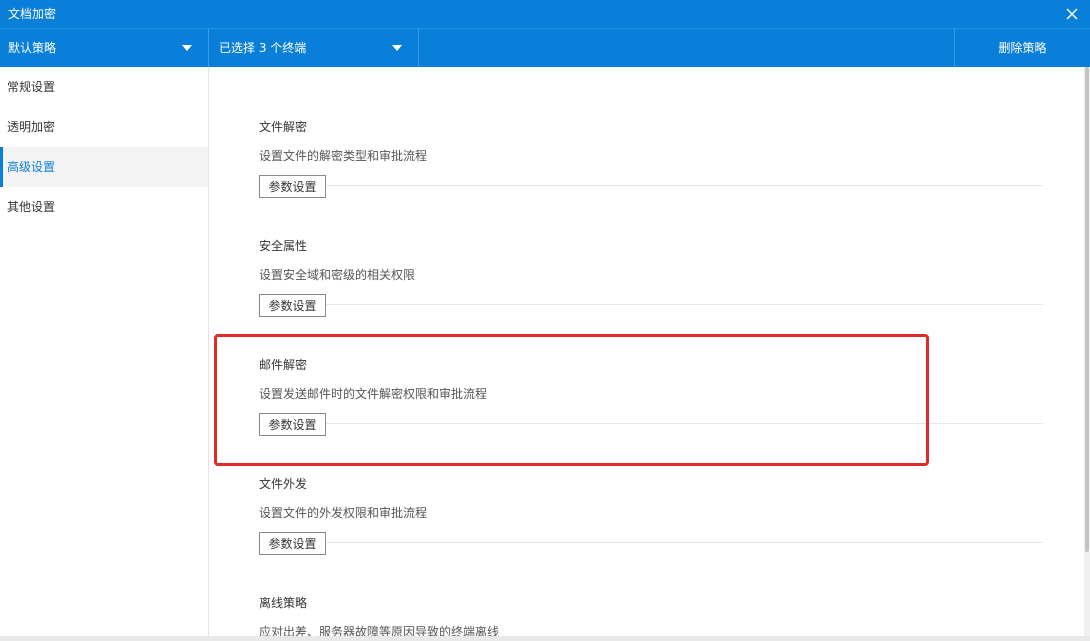 This screenshot has height=641, width=1090. Describe the element at coordinates (651, 590) in the screenshot. I see `section-offline-policy: 离线策略 应对出差、服务器故障等原因导致的终端离线` at that location.